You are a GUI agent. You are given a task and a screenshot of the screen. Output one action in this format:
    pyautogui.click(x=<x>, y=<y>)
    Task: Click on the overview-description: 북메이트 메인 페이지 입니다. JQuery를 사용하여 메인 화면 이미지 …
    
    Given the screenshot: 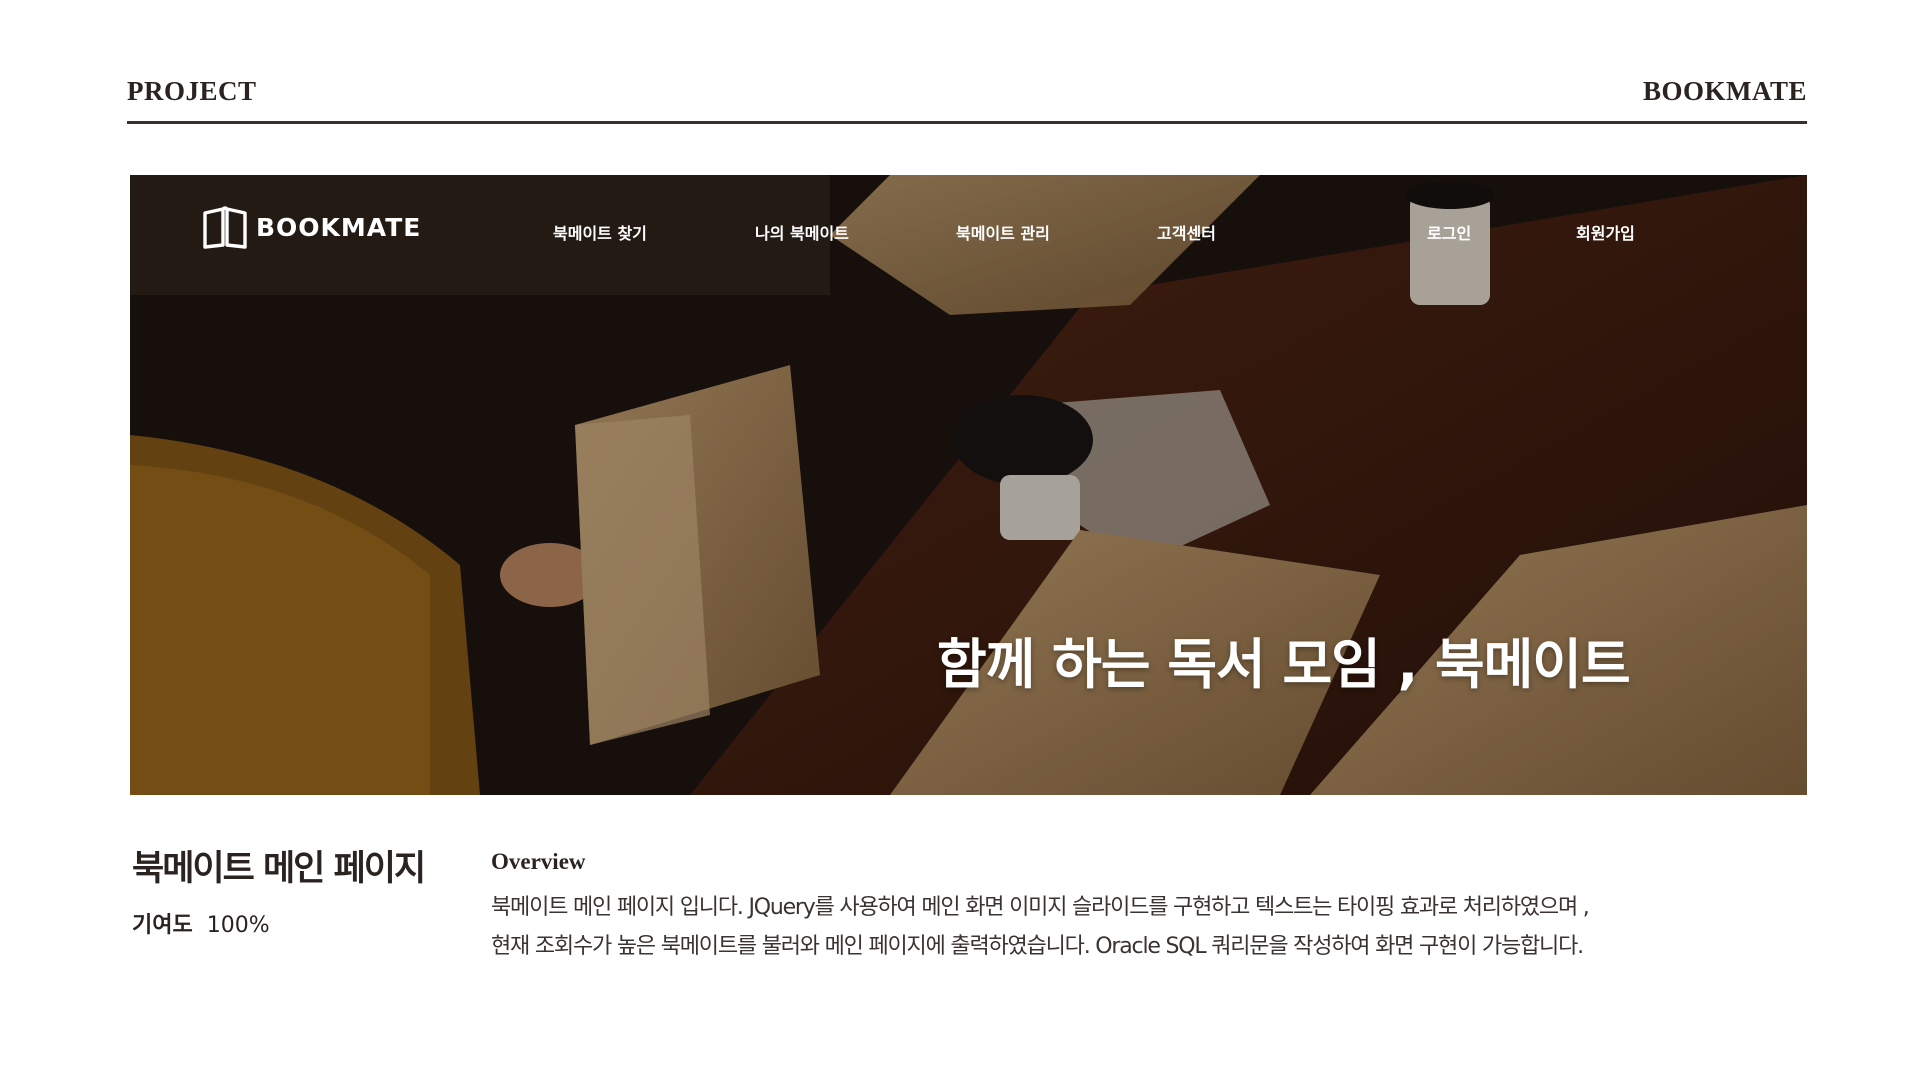 What is the action you would take?
    pyautogui.click(x=1151, y=927)
    